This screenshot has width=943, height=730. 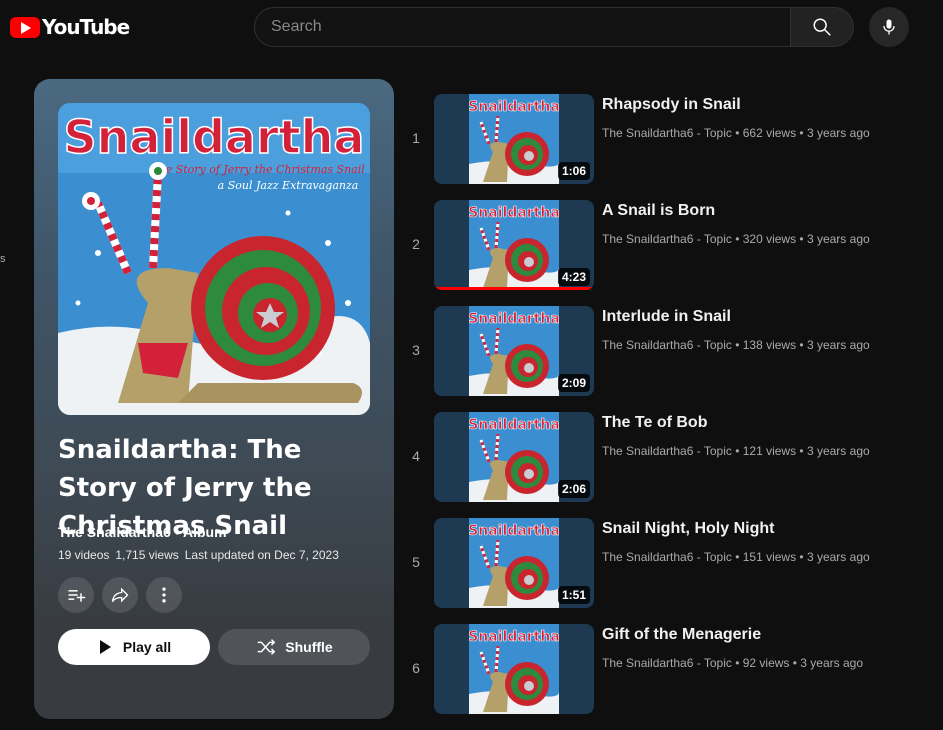 What do you see at coordinates (261, 555) in the screenshot?
I see `last-updated: Last updated on Dec 7, 2023` at bounding box center [261, 555].